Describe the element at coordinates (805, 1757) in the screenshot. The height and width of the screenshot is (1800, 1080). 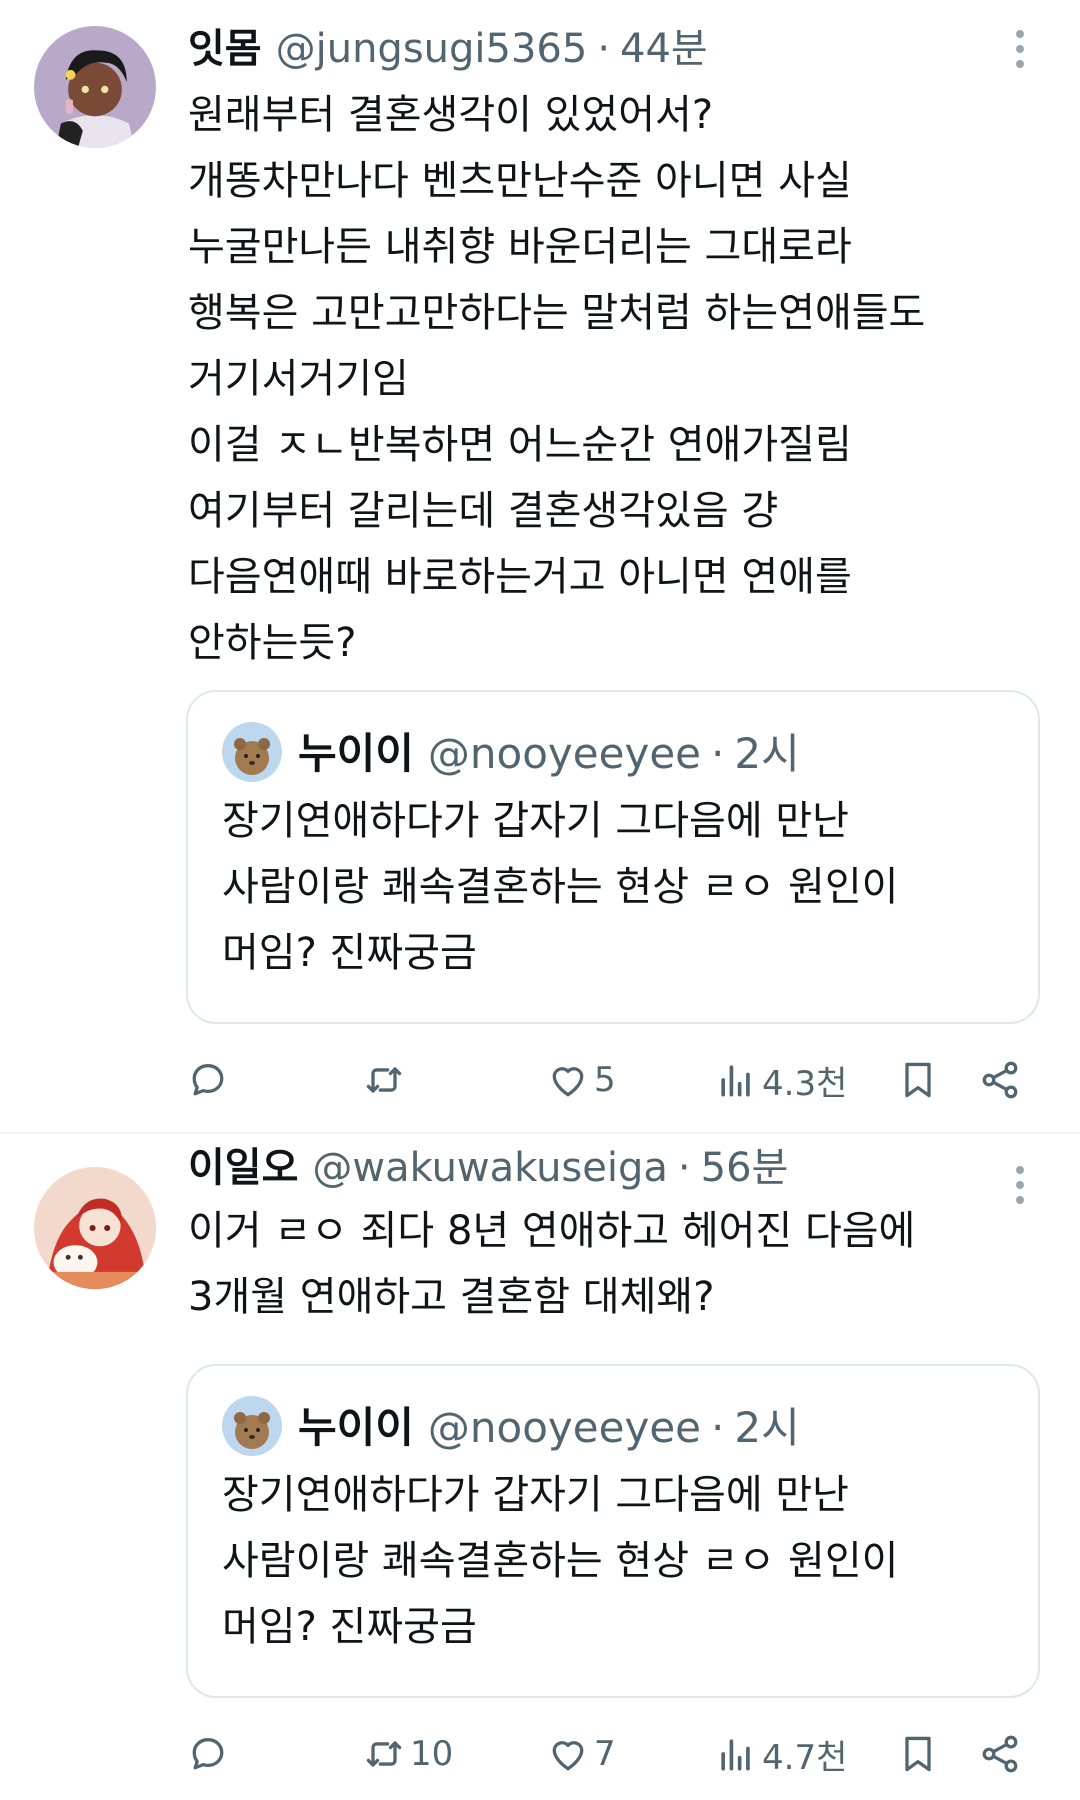
I see `views-count: 4.7천` at that location.